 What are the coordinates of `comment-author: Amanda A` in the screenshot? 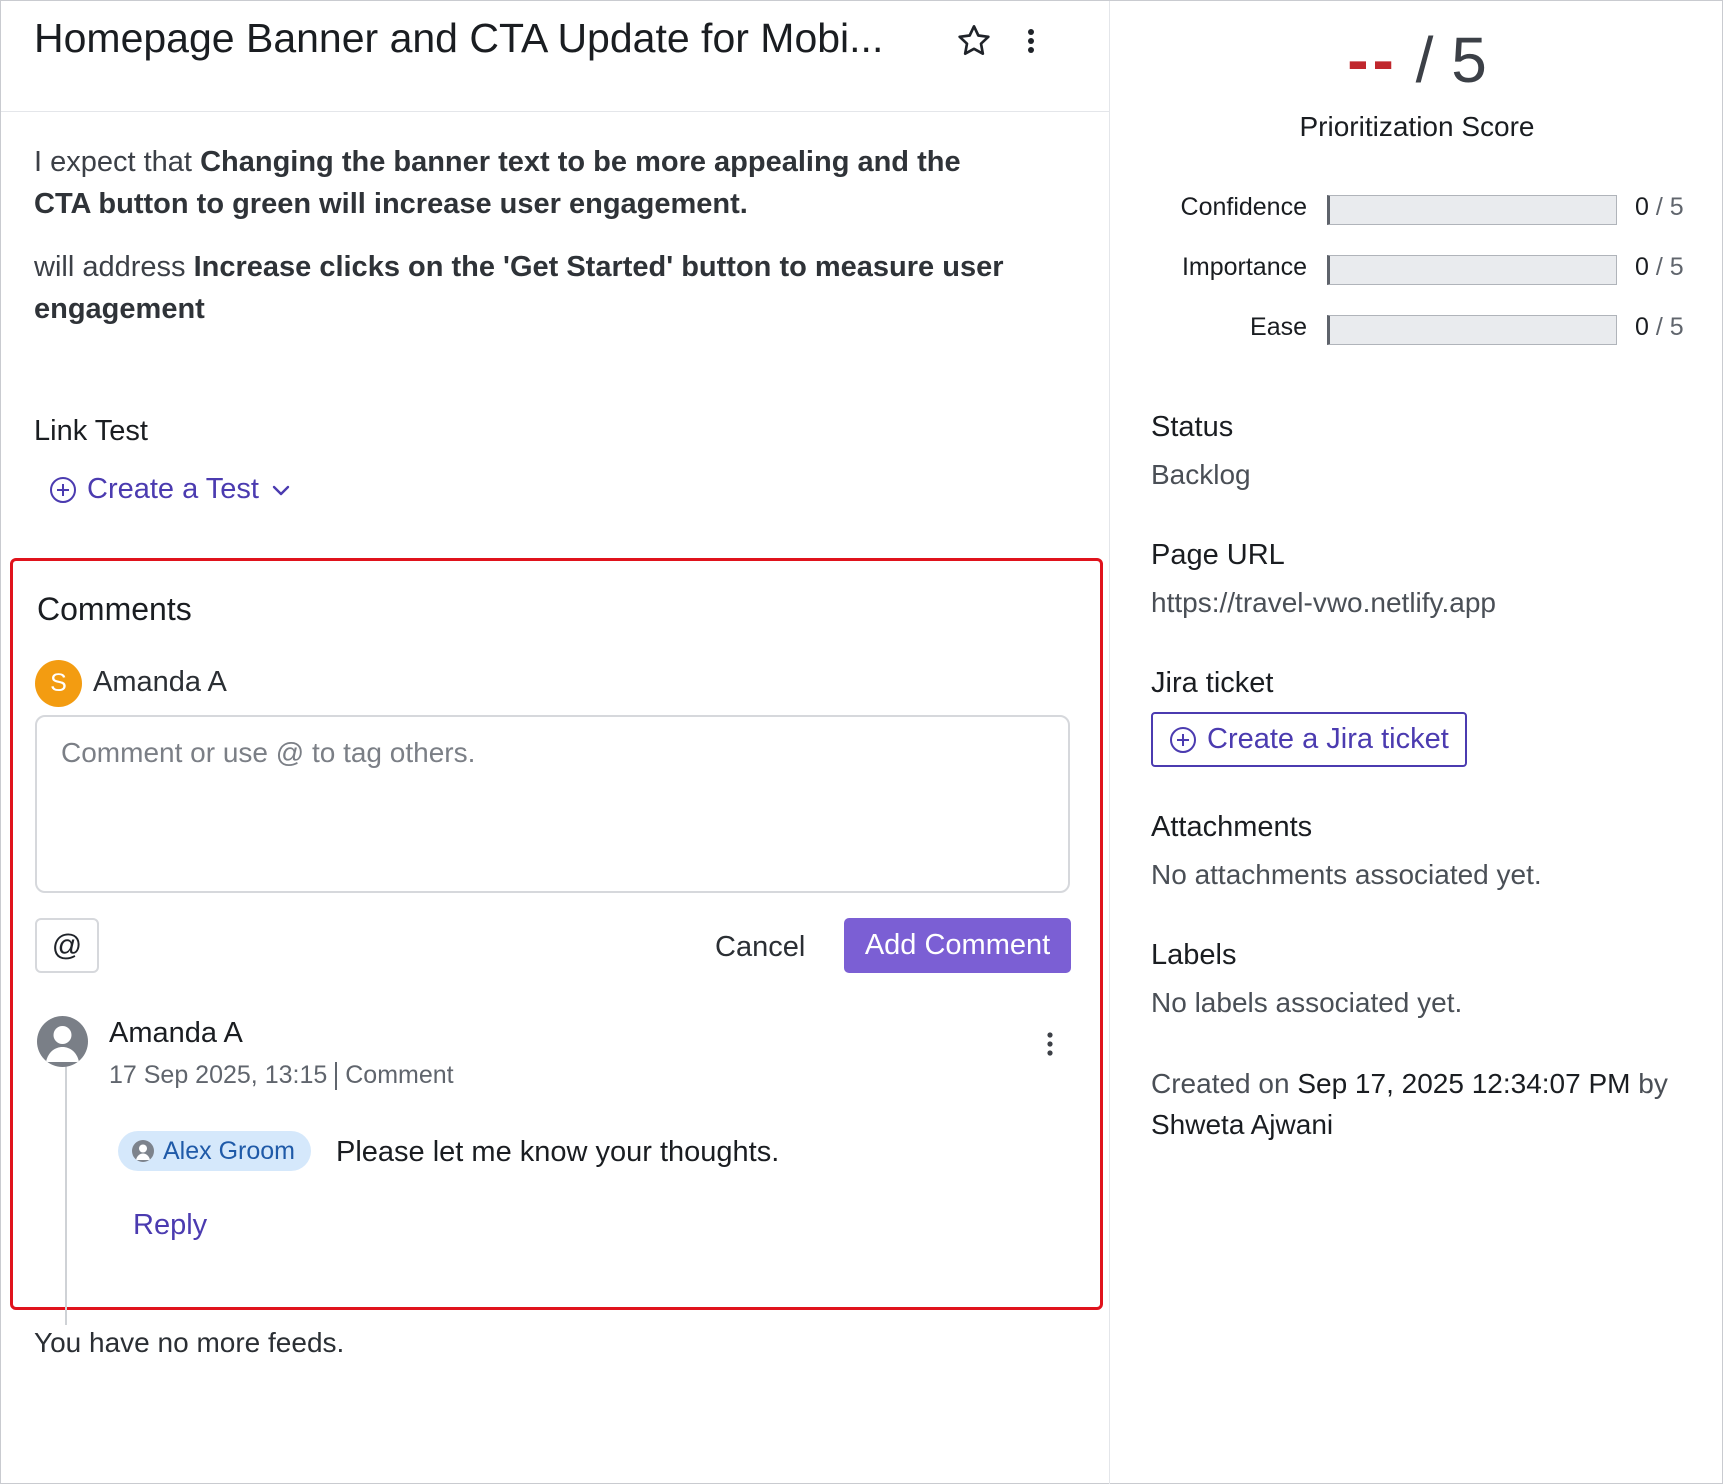 It's located at (176, 1033).